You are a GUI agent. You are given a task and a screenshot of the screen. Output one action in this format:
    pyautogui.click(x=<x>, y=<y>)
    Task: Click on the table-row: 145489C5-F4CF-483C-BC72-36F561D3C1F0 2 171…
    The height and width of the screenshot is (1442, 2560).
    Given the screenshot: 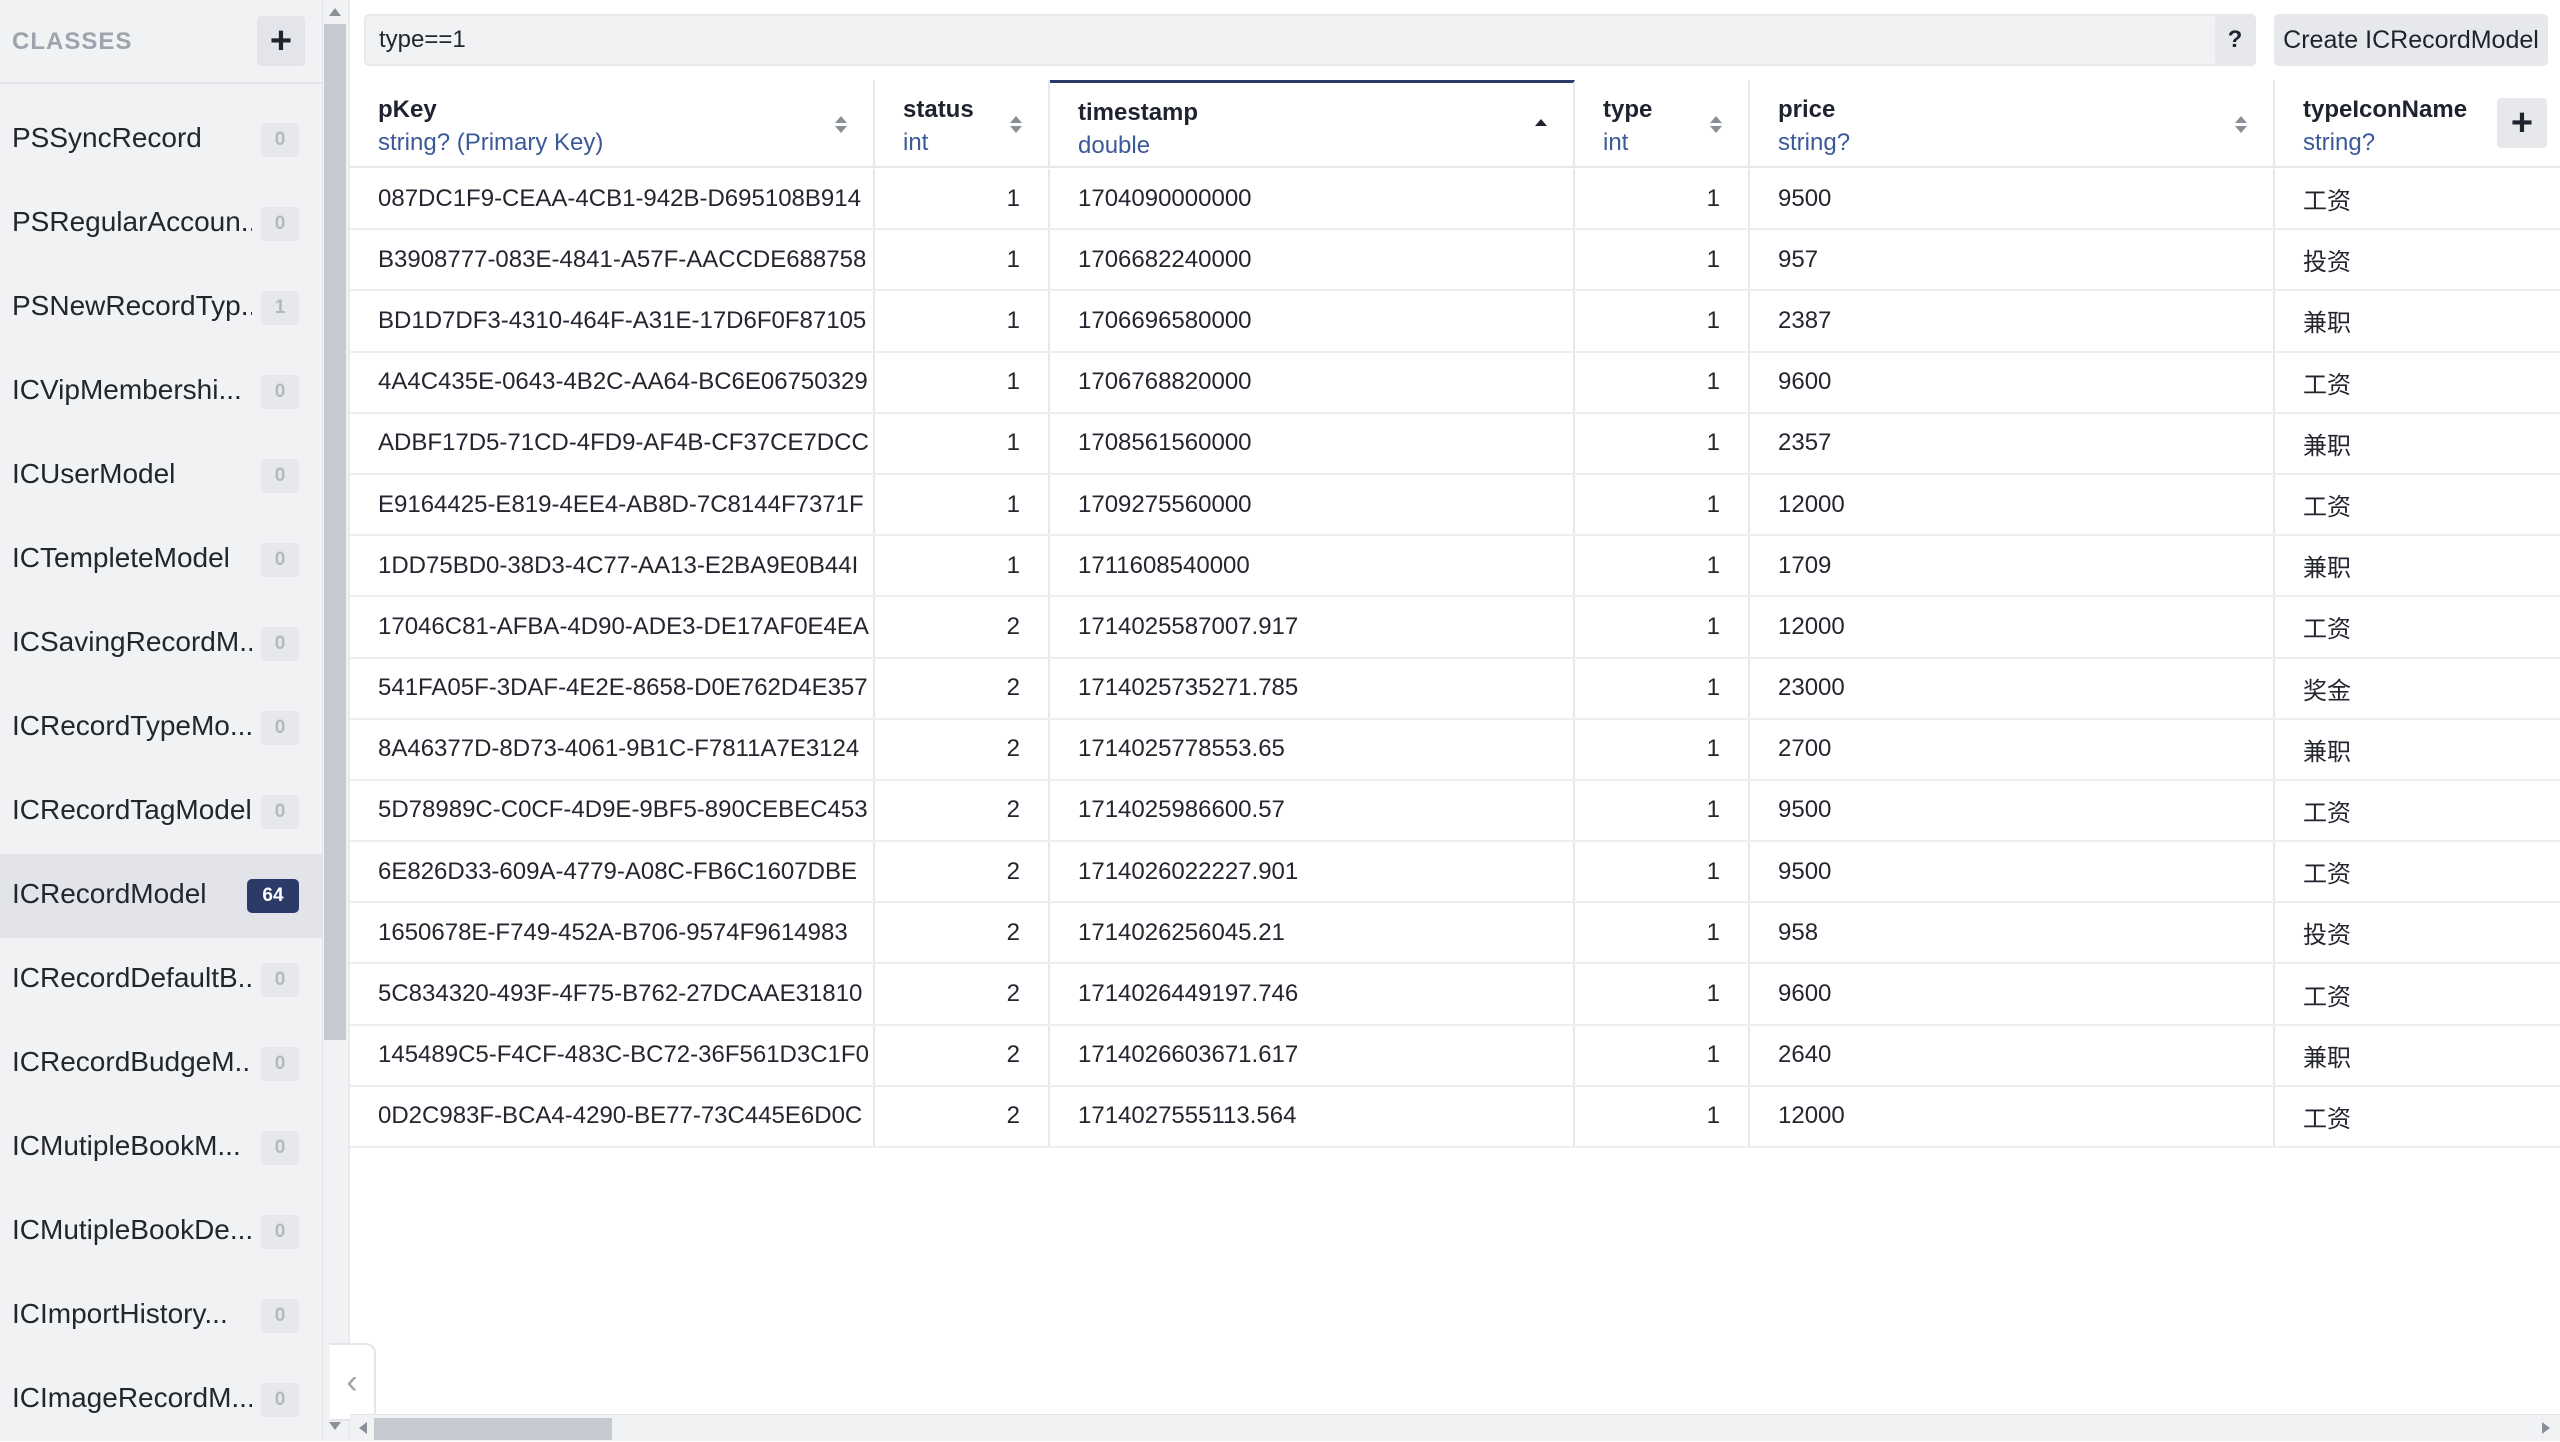 What is the action you would take?
    pyautogui.click(x=1455, y=1056)
    